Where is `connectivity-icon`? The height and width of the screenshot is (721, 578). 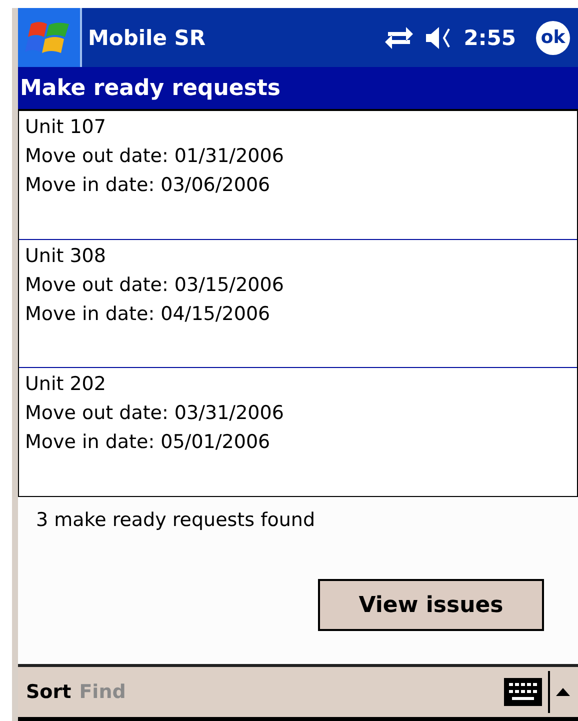 connectivity-icon is located at coordinates (399, 37).